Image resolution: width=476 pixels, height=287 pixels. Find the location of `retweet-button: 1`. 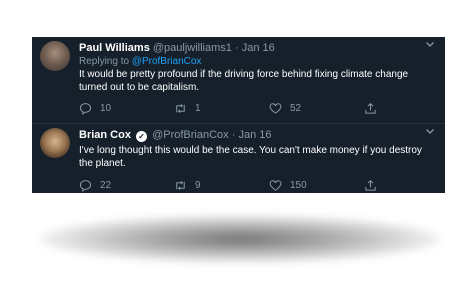

retweet-button: 1 is located at coordinates (187, 108).